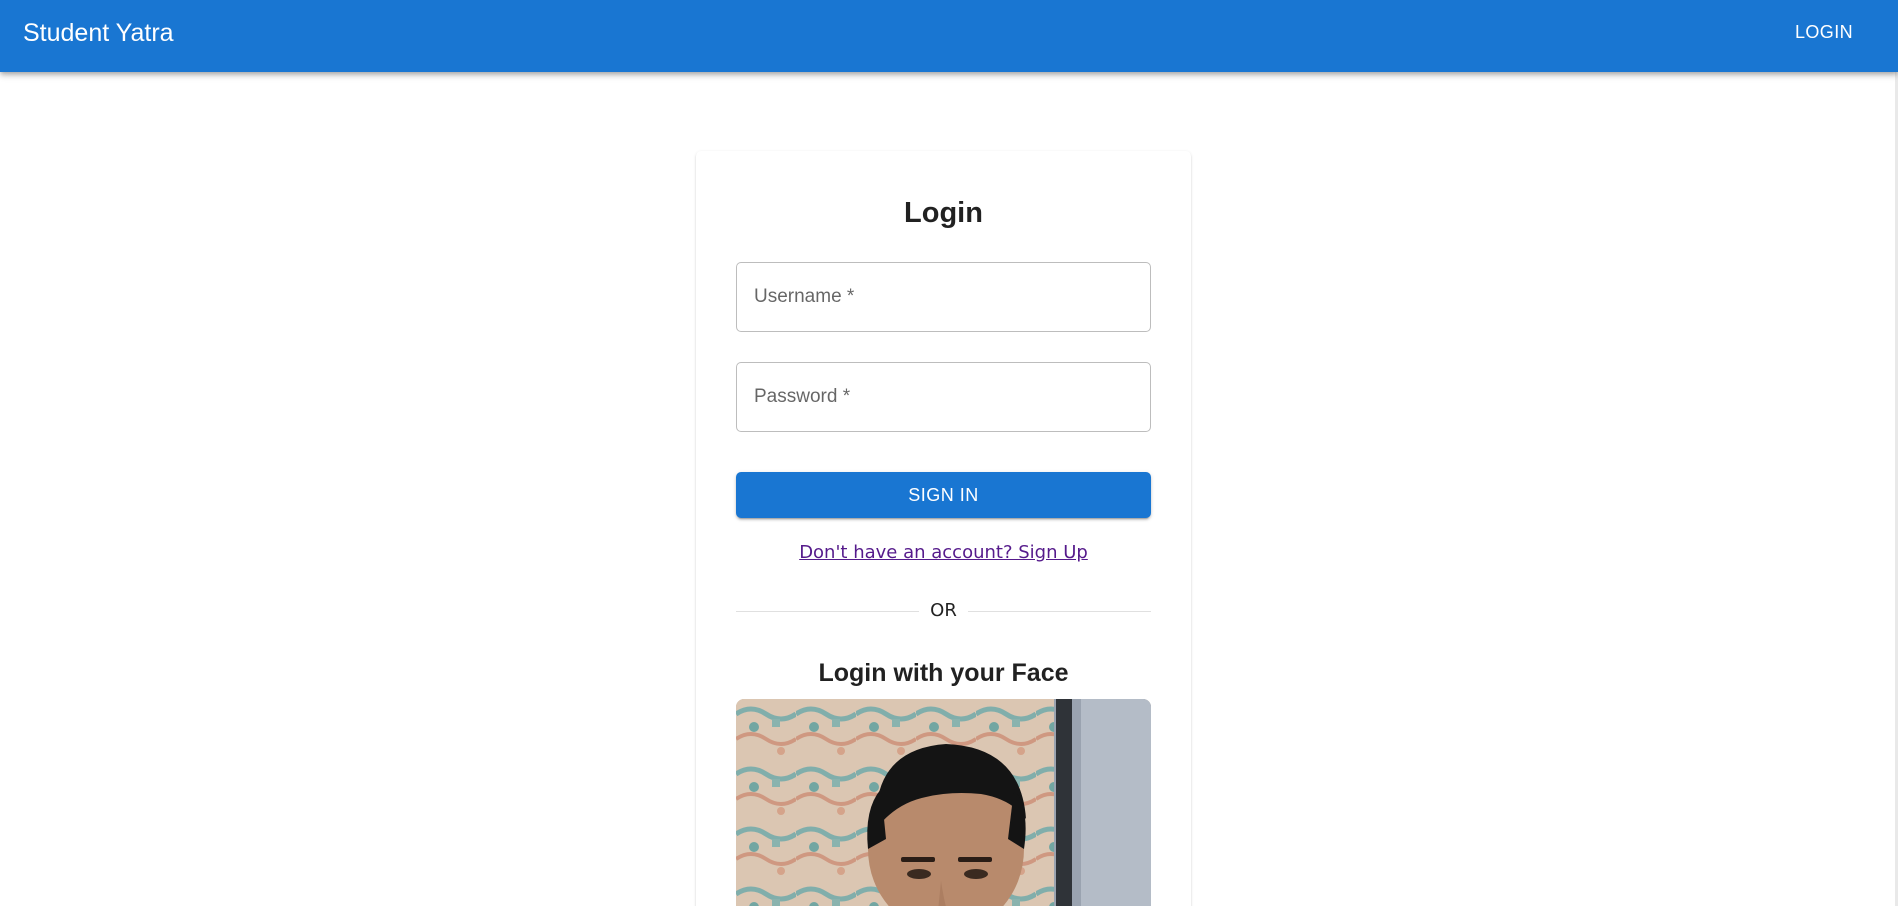 The height and width of the screenshot is (906, 1898). I want to click on password-field, so click(943, 397).